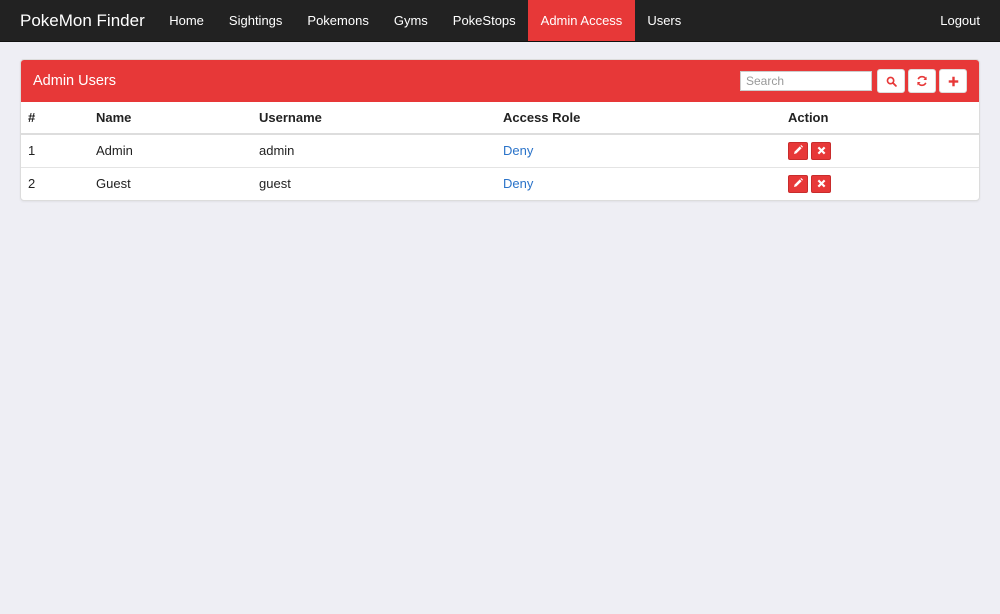 The image size is (1000, 614). I want to click on nav-item-pokemons: Pokemons, so click(338, 20).